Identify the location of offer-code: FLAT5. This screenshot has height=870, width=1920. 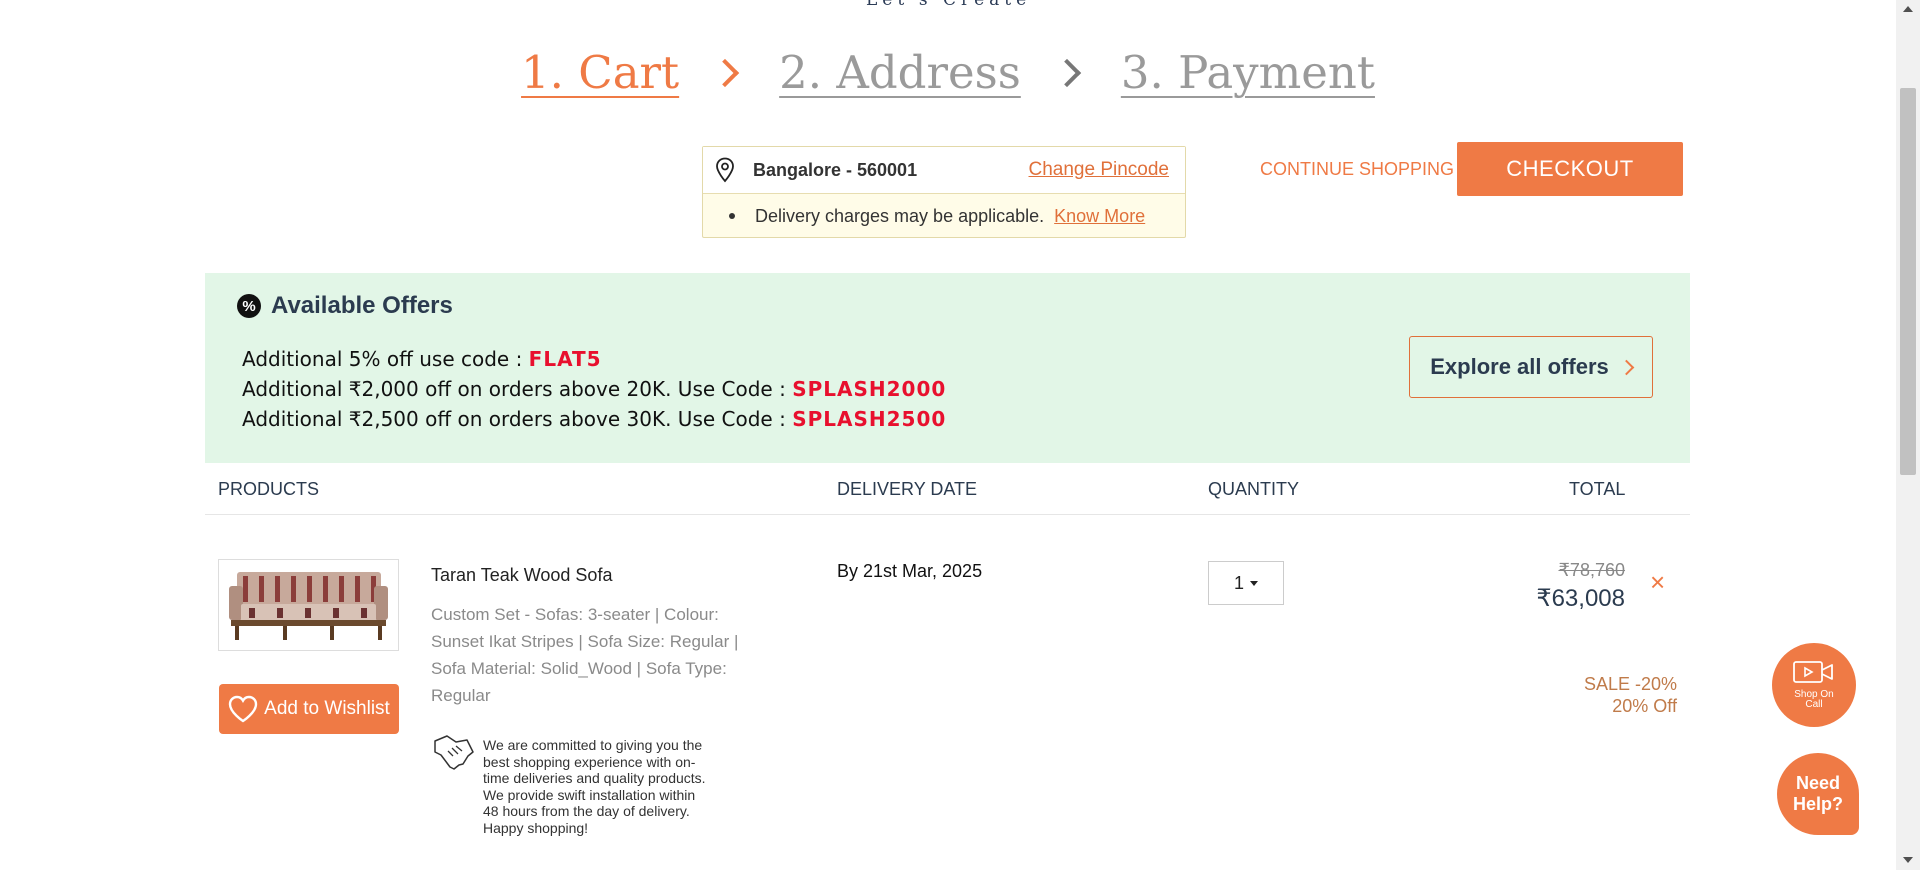
(565, 359).